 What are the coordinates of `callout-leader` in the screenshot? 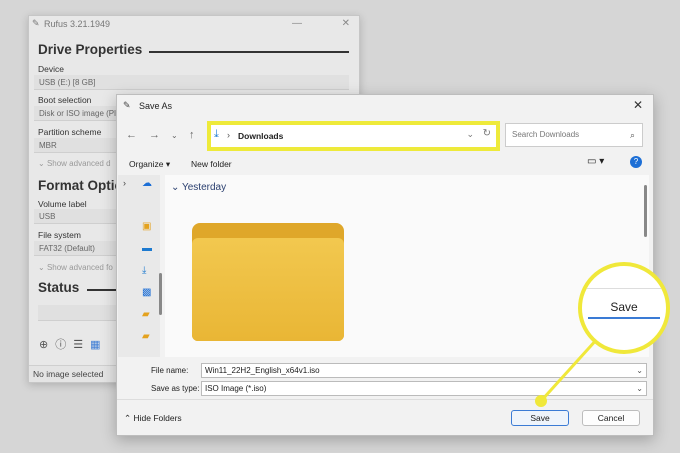 It's located at (569, 369).